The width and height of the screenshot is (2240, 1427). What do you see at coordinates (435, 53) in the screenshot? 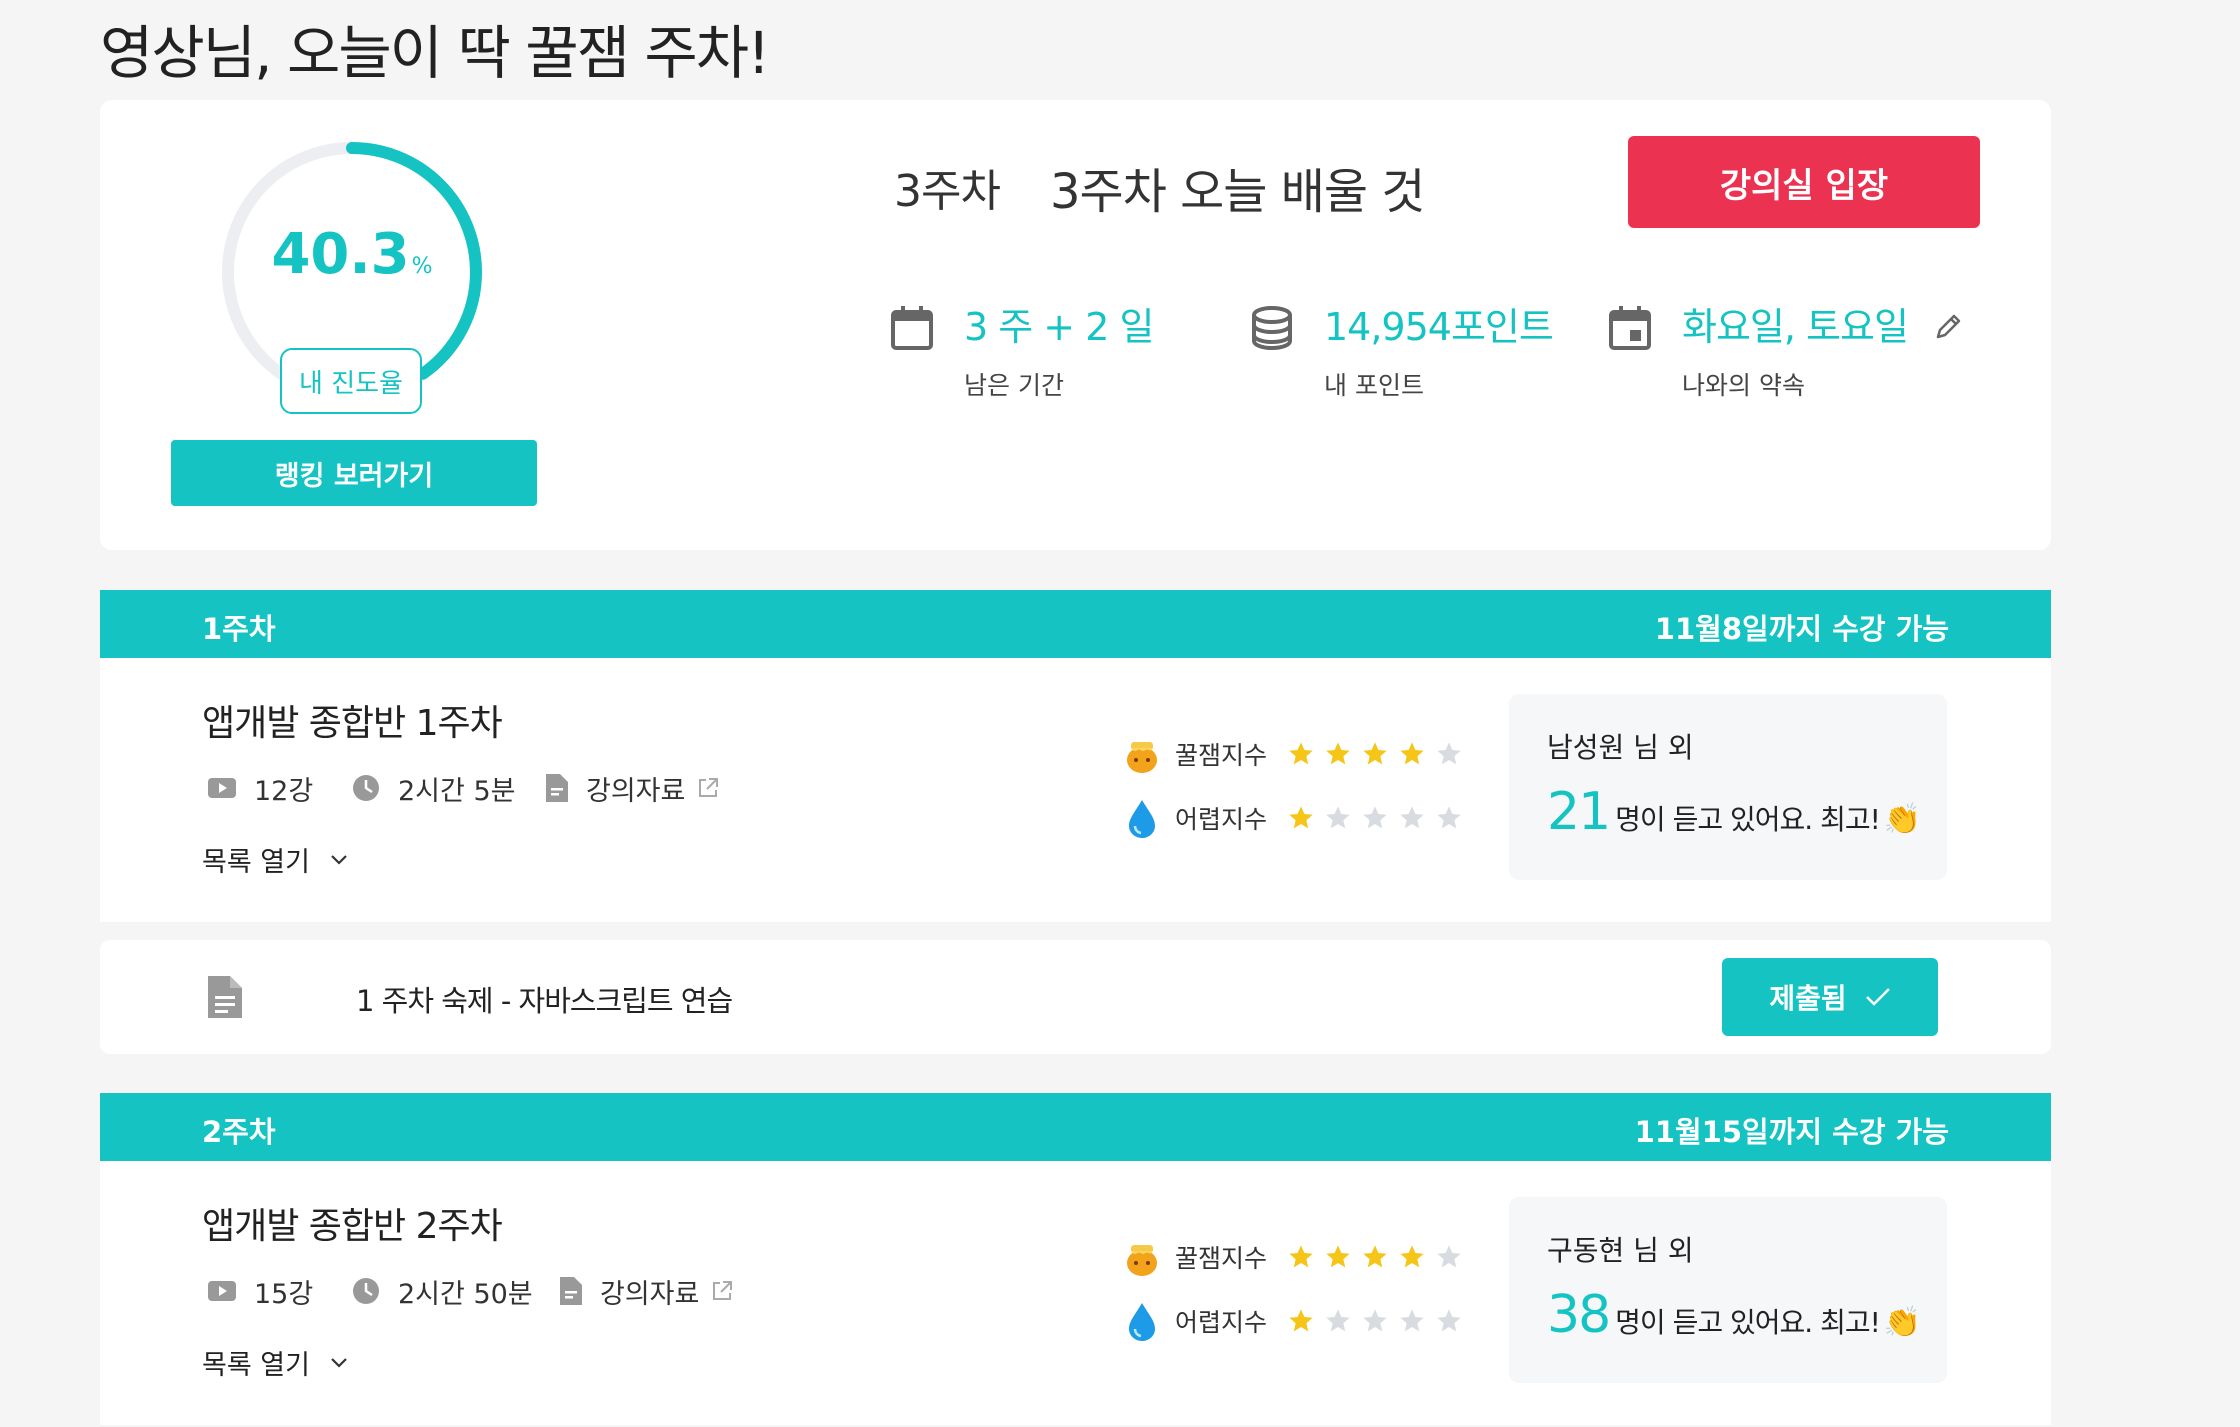
I see `page-title: 영상님, 오늘이 딱 꿀잼 주차!` at bounding box center [435, 53].